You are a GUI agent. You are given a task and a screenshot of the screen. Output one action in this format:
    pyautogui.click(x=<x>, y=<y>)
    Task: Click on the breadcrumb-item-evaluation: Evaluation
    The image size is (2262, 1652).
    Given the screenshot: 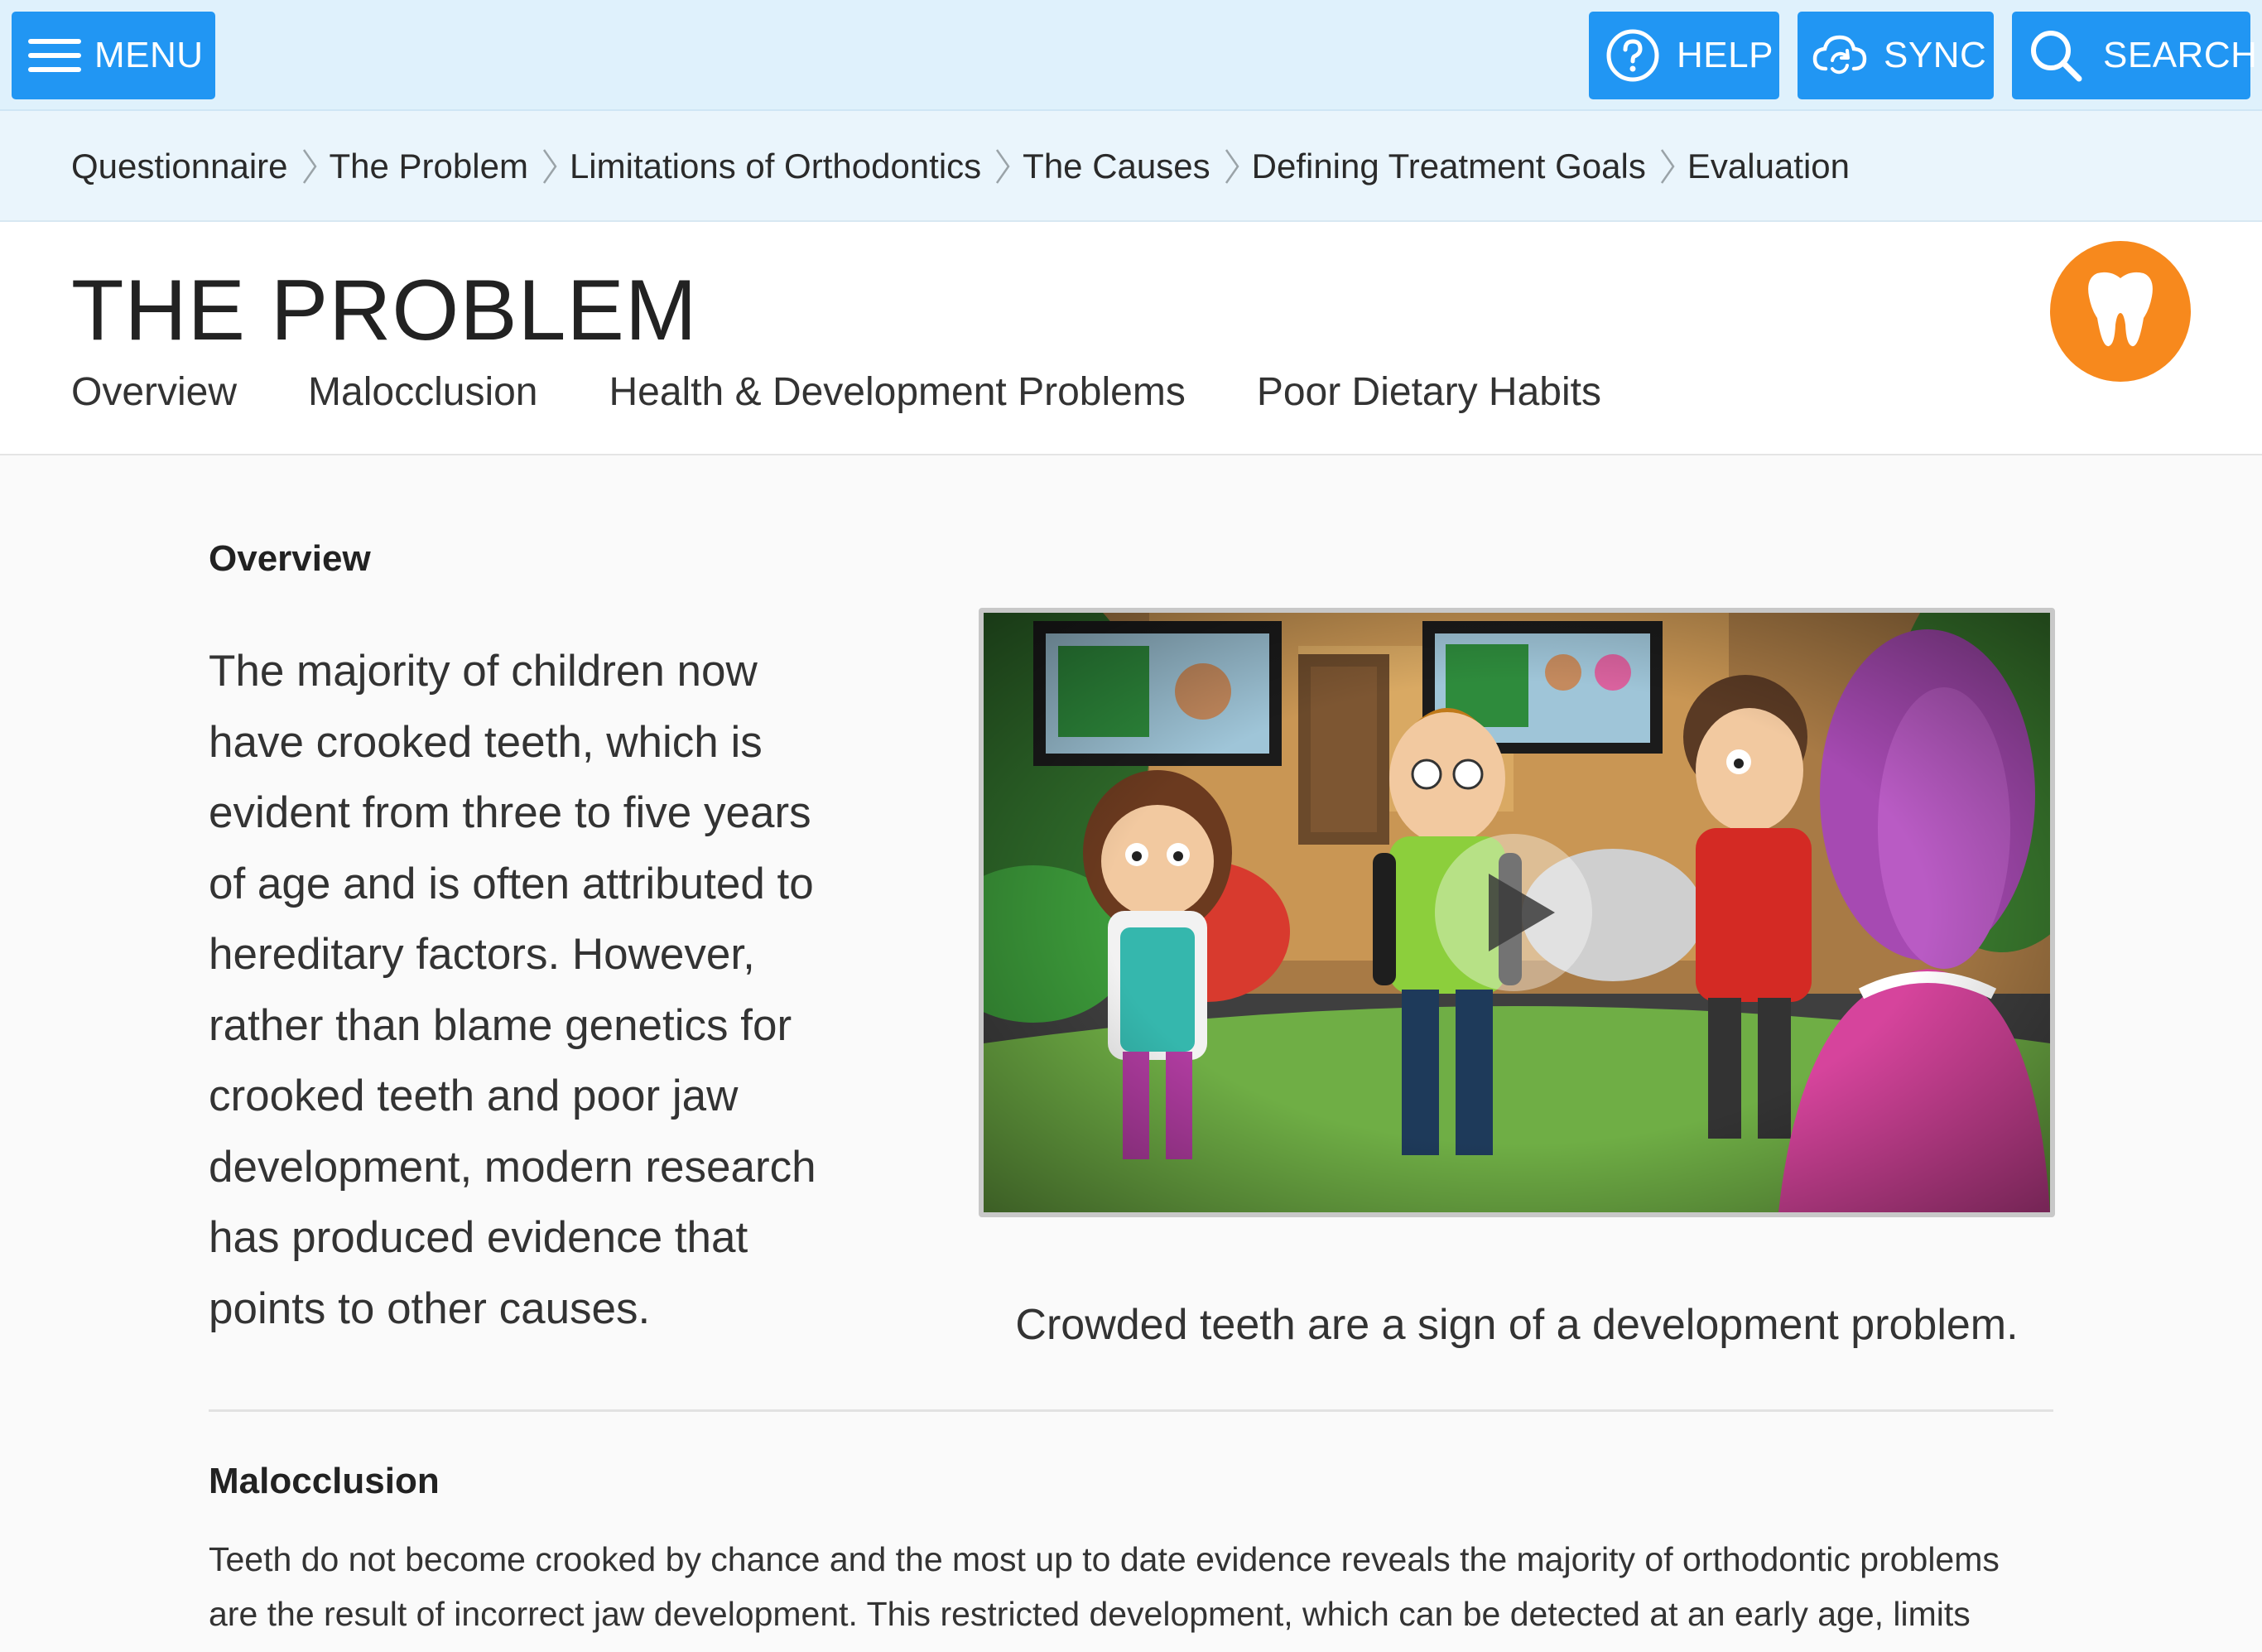 What is the action you would take?
    pyautogui.click(x=1769, y=166)
    